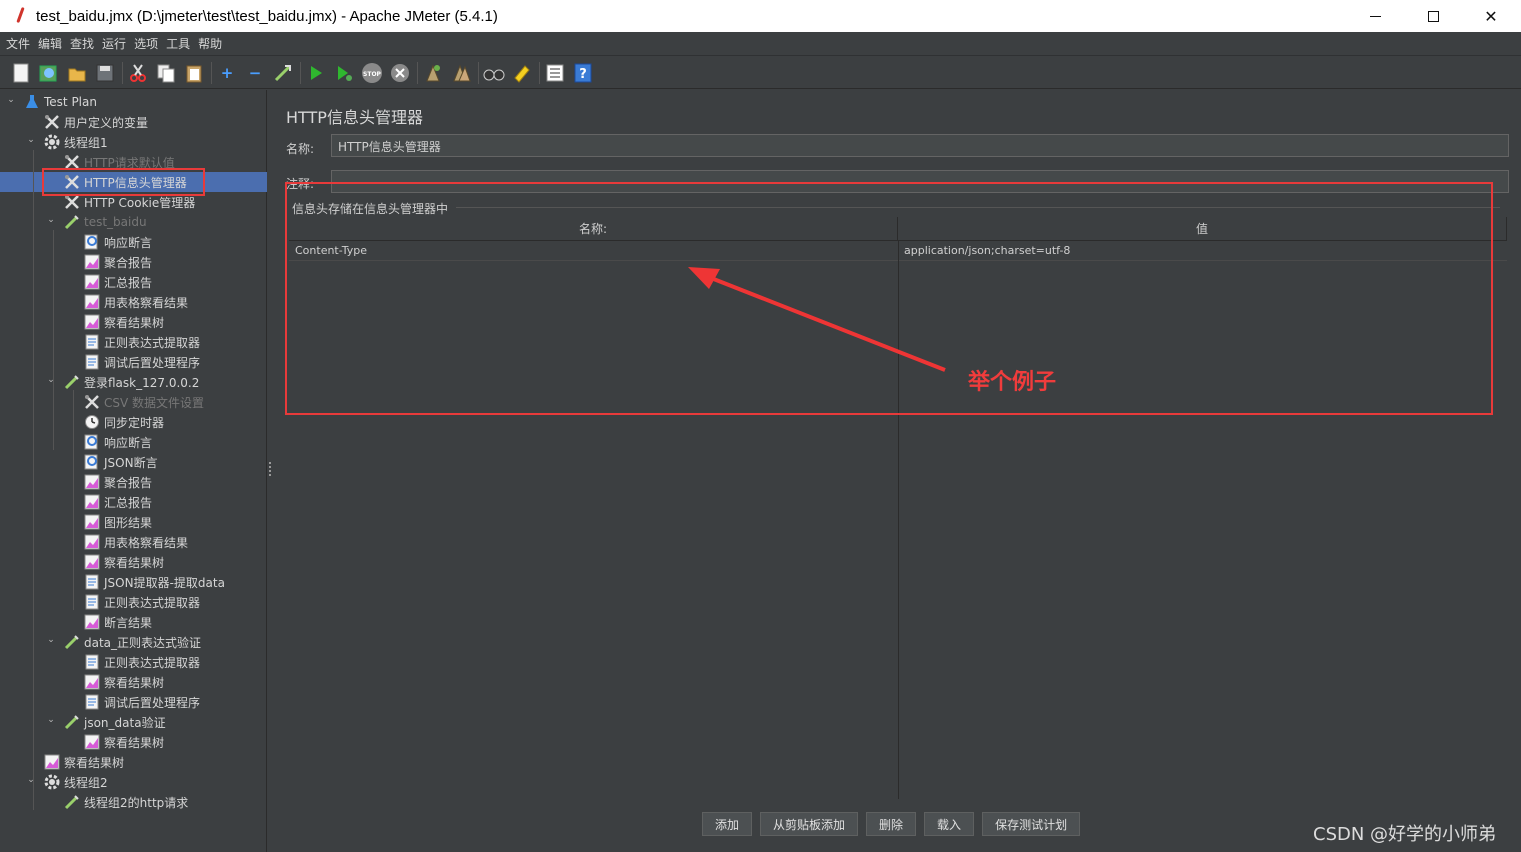 The height and width of the screenshot is (852, 1521). I want to click on new-icon, so click(21, 73).